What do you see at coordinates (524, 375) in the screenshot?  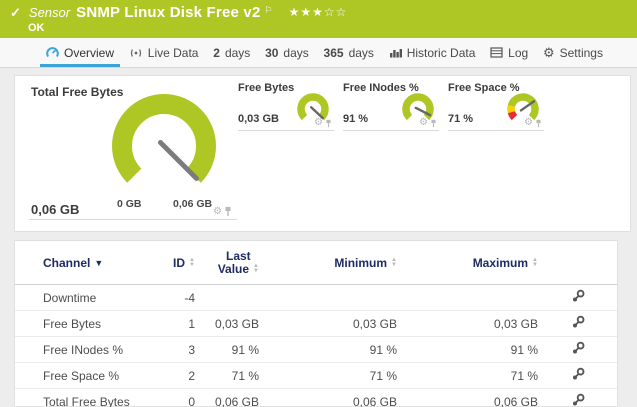 I see `maximum-value: 71 %` at bounding box center [524, 375].